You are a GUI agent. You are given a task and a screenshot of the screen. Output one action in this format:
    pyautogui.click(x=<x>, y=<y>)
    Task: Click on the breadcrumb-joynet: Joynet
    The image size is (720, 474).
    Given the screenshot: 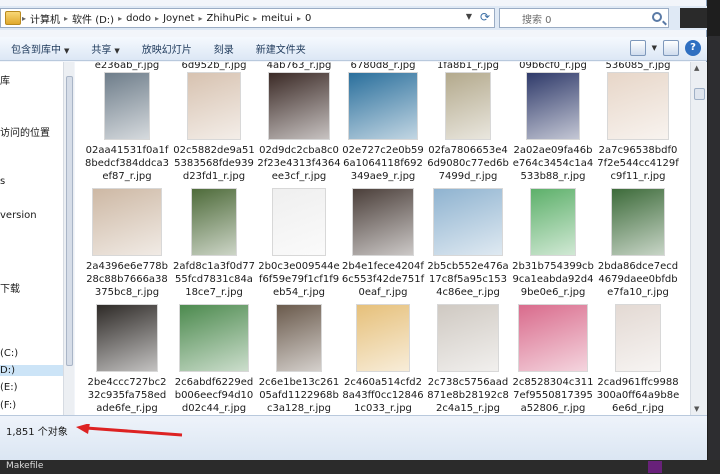 What is the action you would take?
    pyautogui.click(x=178, y=18)
    